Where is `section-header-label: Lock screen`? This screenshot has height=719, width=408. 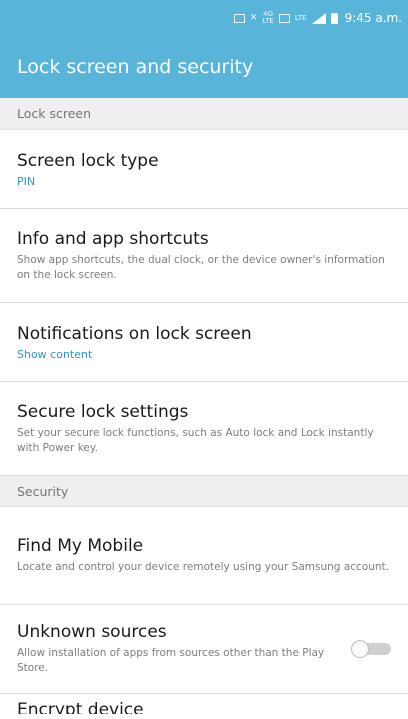
section-header-label: Lock screen is located at coordinates (54, 113).